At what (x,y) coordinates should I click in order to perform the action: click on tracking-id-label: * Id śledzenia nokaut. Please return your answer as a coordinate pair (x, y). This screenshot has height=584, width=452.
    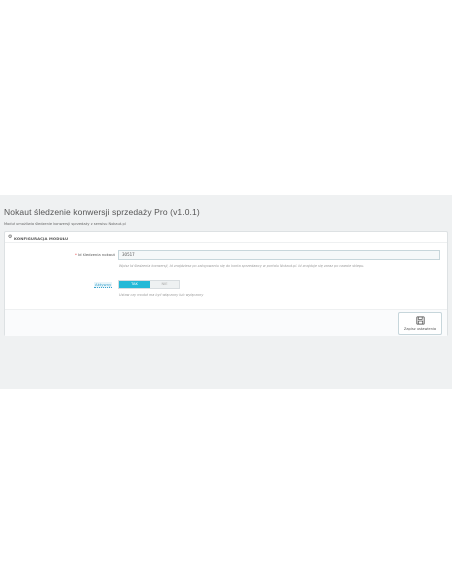
    Looking at the image, I should click on (87, 254).